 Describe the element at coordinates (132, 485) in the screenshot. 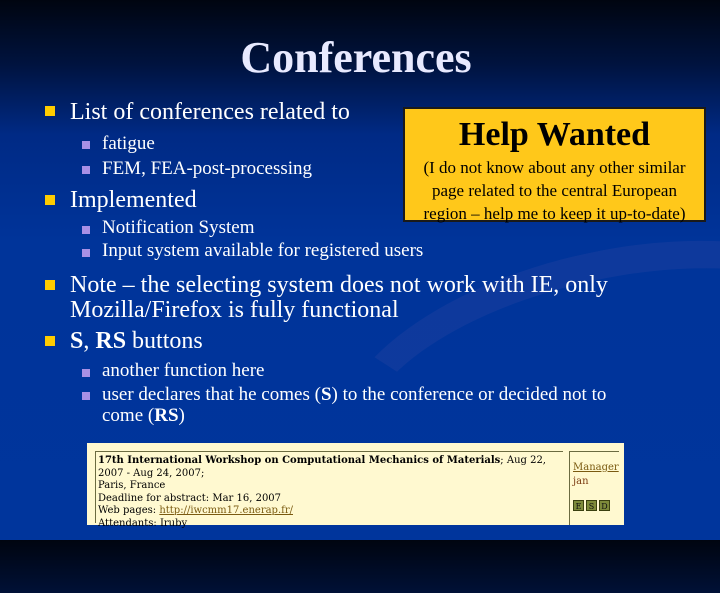

I see `conference-location: Paris, France` at that location.